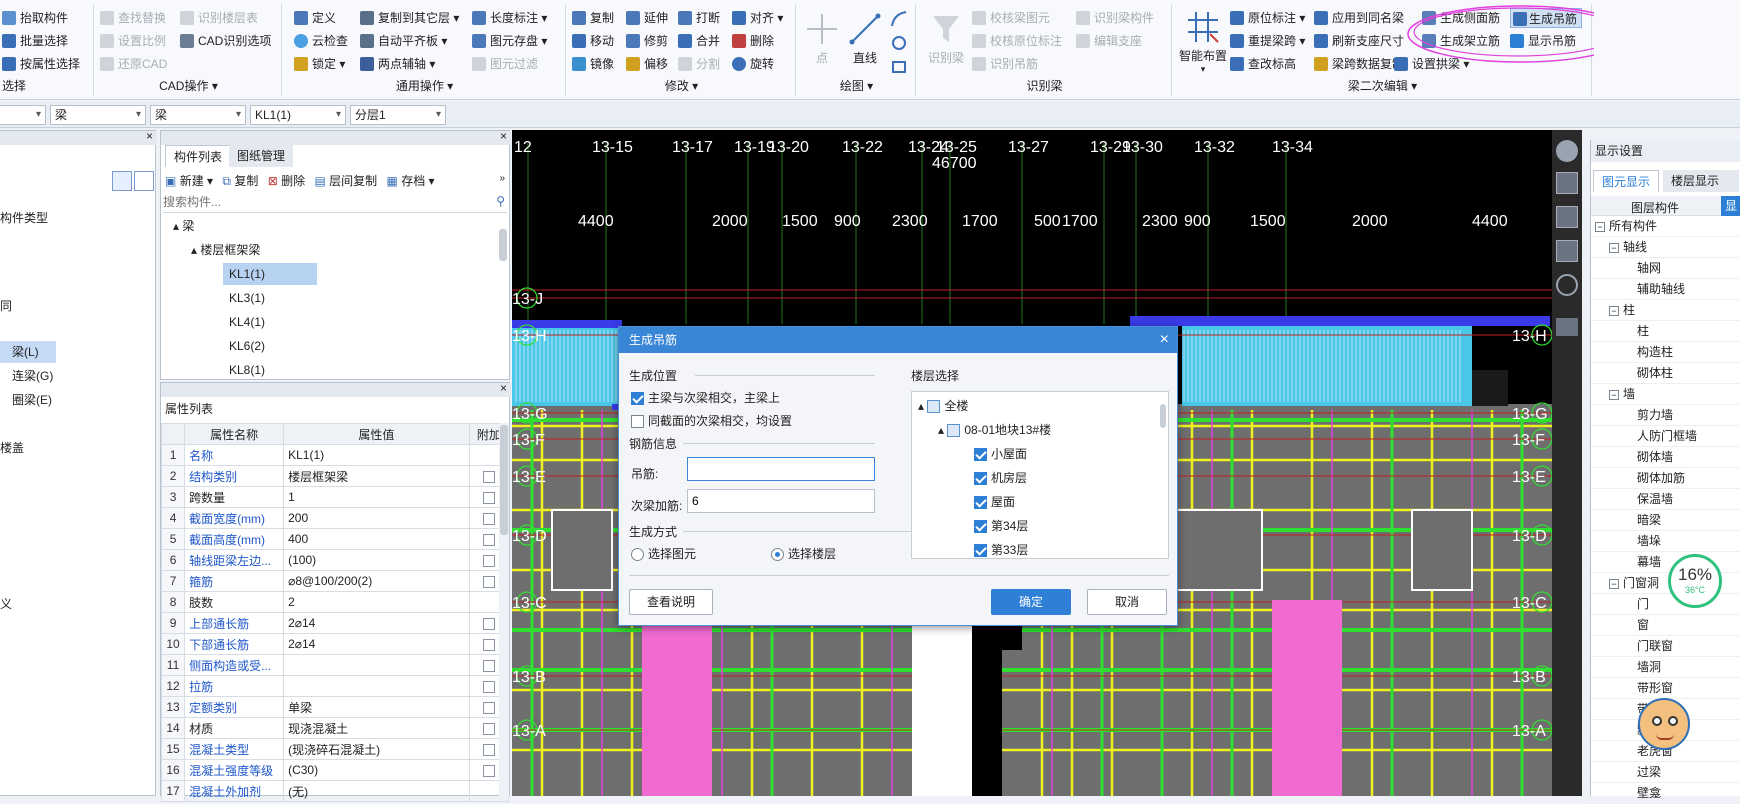 The width and height of the screenshot is (1740, 804). I want to click on tree-node-beam: ▴ 梁, so click(183, 226).